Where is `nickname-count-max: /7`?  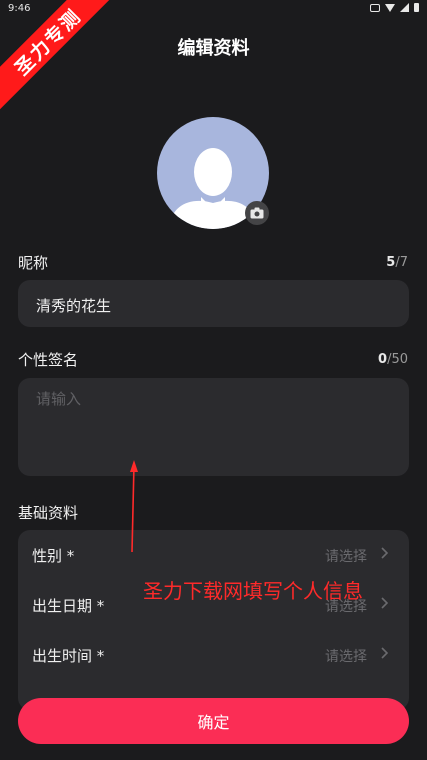
nickname-count-max: /7 is located at coordinates (401, 262).